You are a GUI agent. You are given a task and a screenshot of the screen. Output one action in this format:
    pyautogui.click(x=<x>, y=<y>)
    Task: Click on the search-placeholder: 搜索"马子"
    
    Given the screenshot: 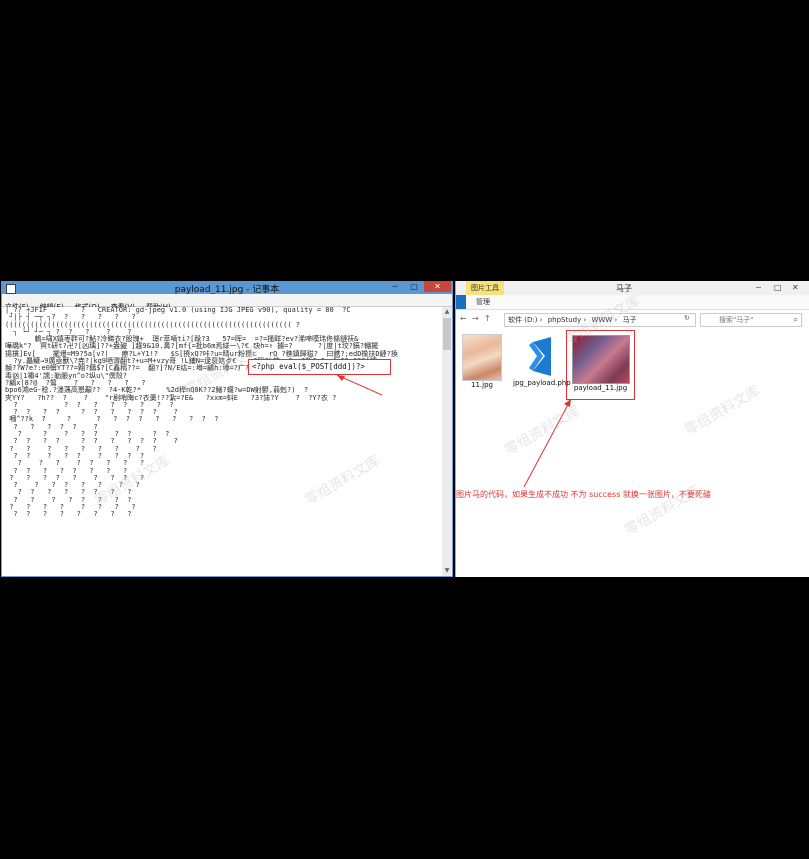 What is the action you would take?
    pyautogui.click(x=736, y=320)
    